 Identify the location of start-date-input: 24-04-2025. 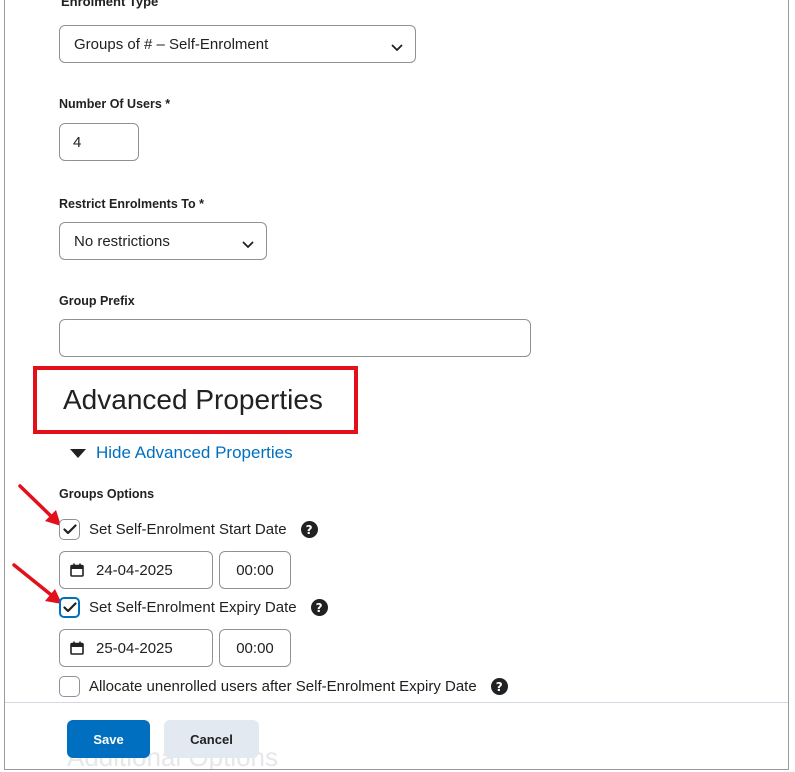
(136, 570).